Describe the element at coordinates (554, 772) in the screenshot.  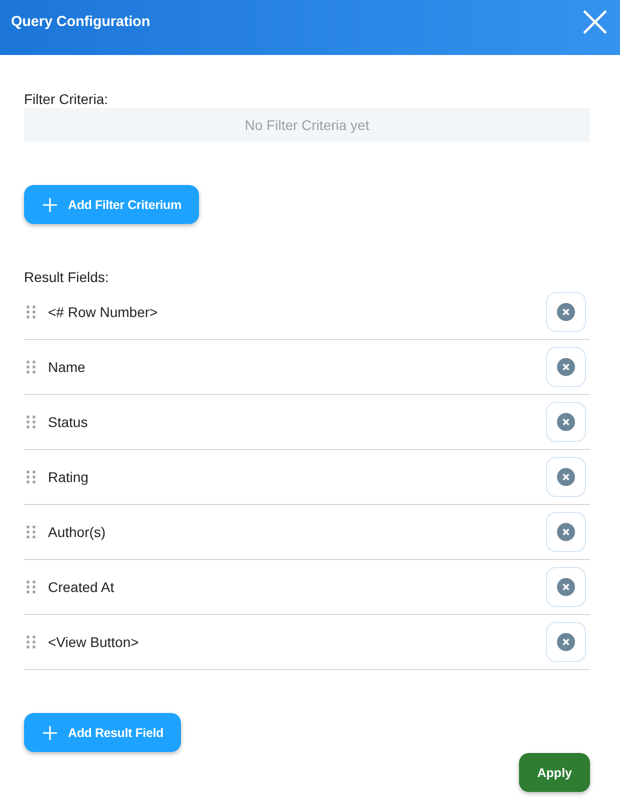
I see `apply-button: Apply` at that location.